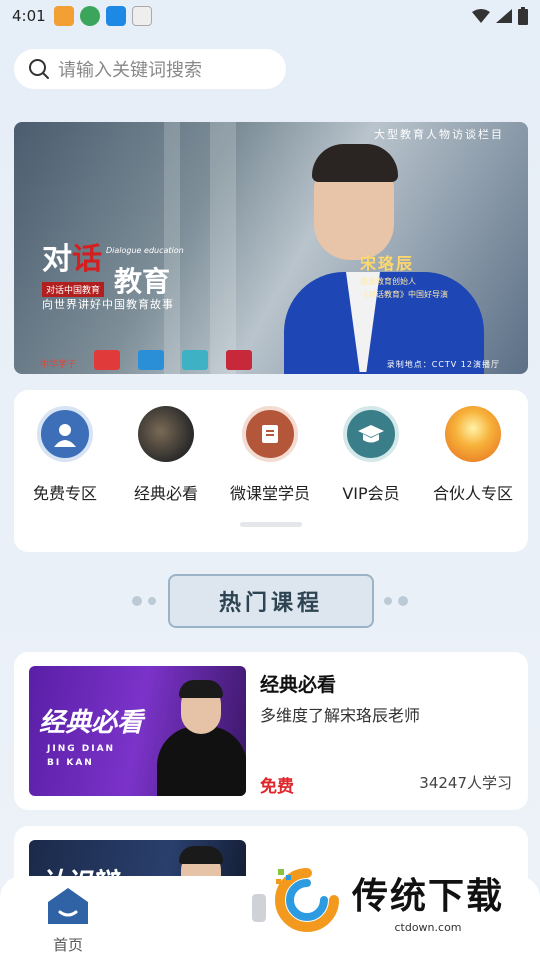 Image resolution: width=540 pixels, height=960 pixels. Describe the element at coordinates (165, 493) in the screenshot. I see `category-label: 经典必看` at that location.